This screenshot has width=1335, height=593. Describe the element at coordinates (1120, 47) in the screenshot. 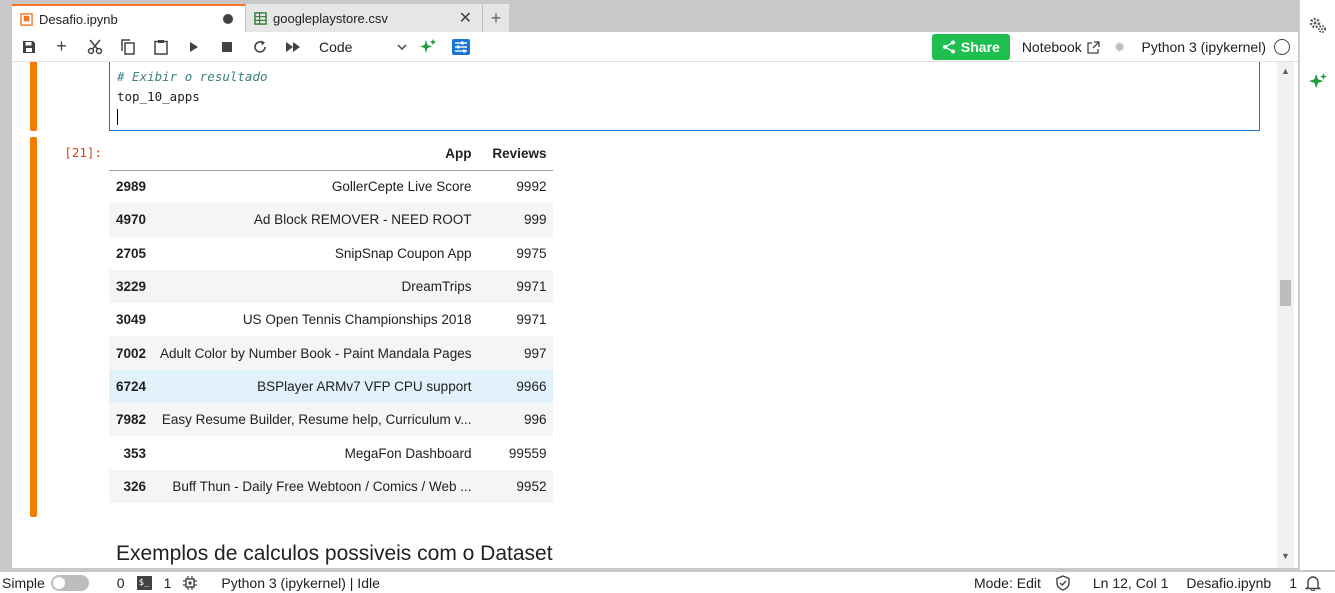

I see `debugger-bug-icon: ✹` at that location.